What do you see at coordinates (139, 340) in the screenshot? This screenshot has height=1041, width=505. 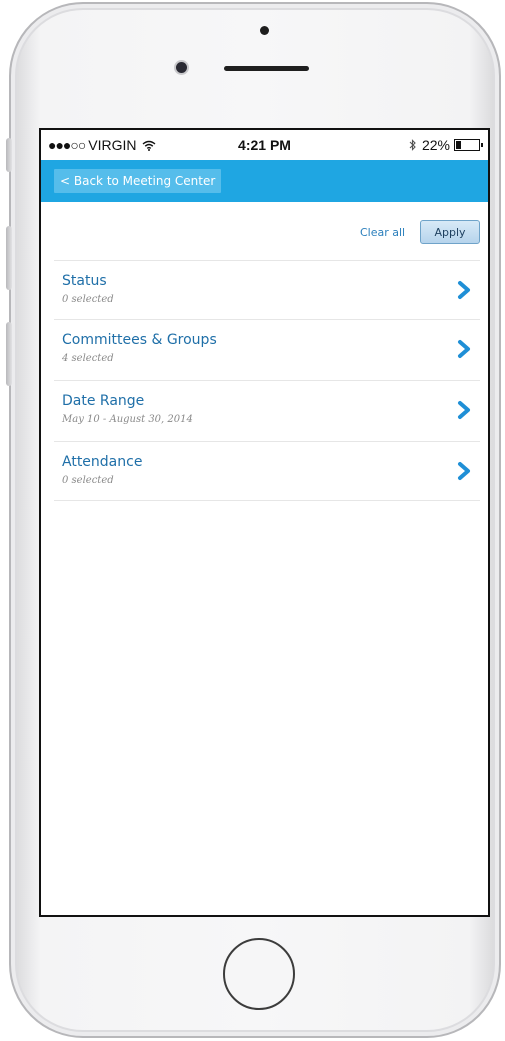 I see `filter-title: Committees & Groups` at bounding box center [139, 340].